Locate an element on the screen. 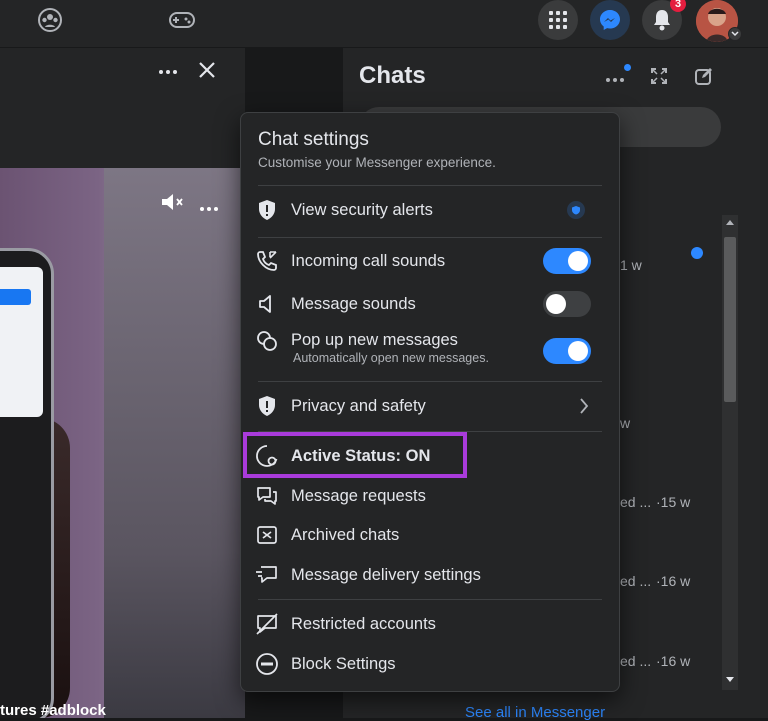  block-icon is located at coordinates (267, 664).